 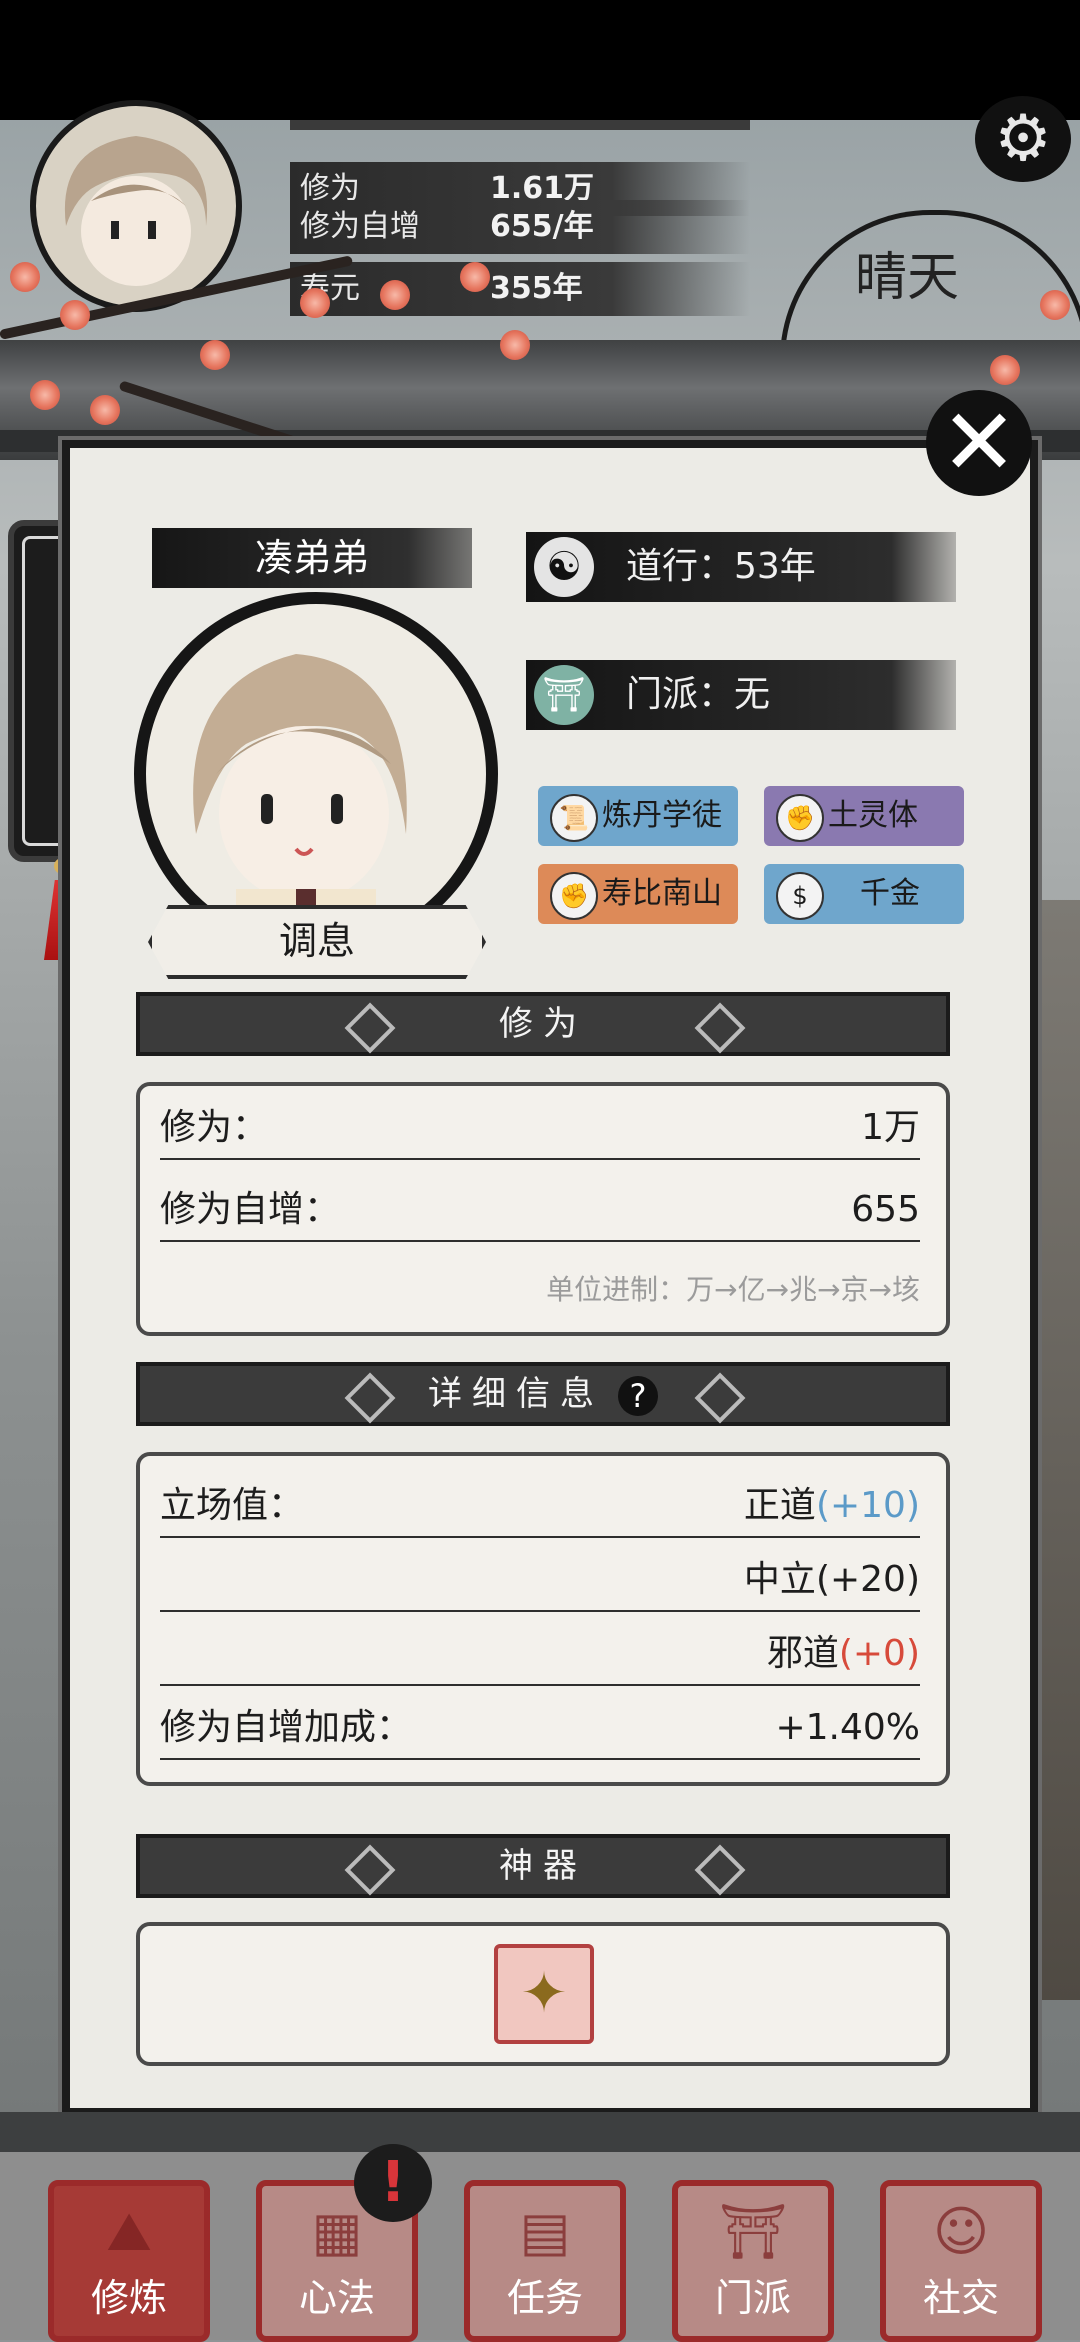 I want to click on stance-row-righteous: 立场值： 正道(+10), so click(x=540, y=1507).